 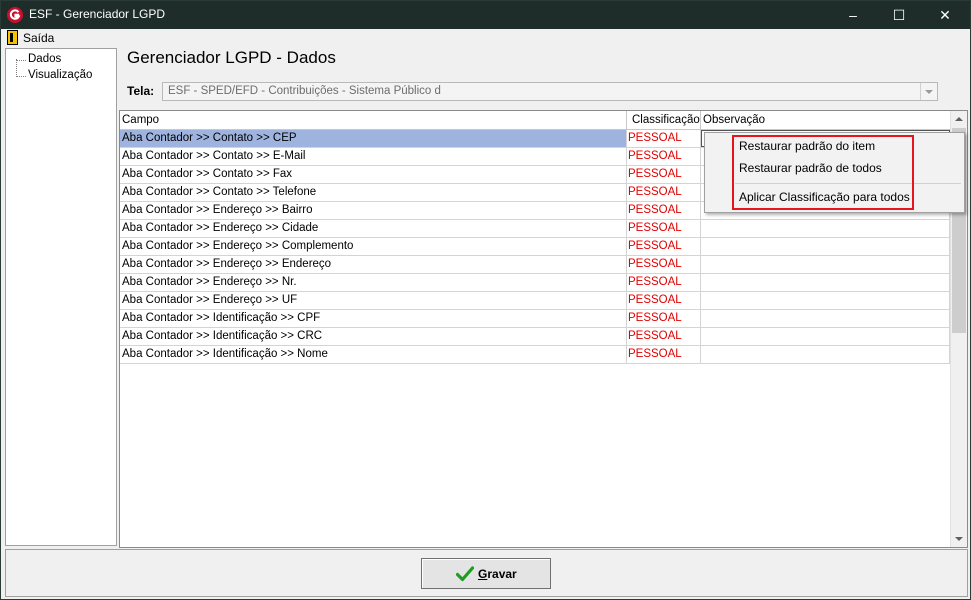 What do you see at coordinates (373, 228) in the screenshot?
I see `cell-campo: Aba Contador >> Endereço >> Cidade` at bounding box center [373, 228].